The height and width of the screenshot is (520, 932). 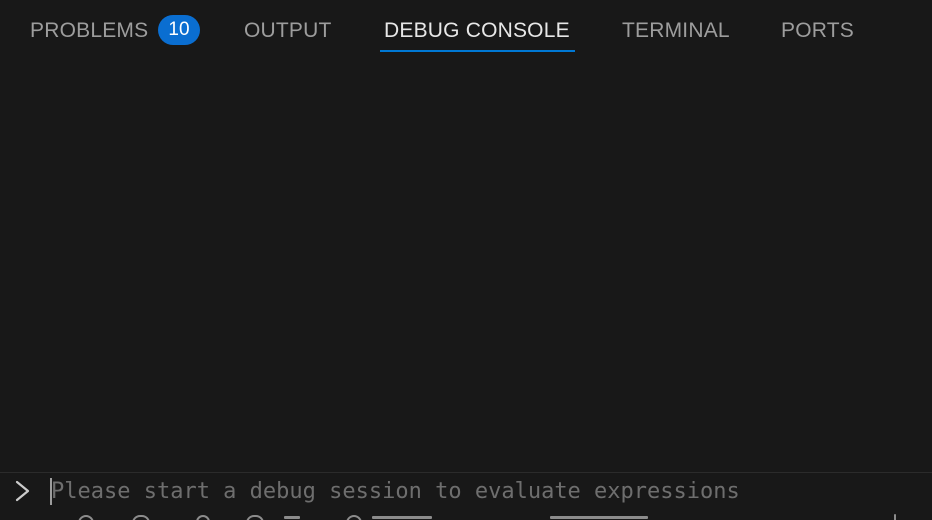 I want to click on tab-debug-console: DEBUG CONSOLE, so click(x=477, y=31).